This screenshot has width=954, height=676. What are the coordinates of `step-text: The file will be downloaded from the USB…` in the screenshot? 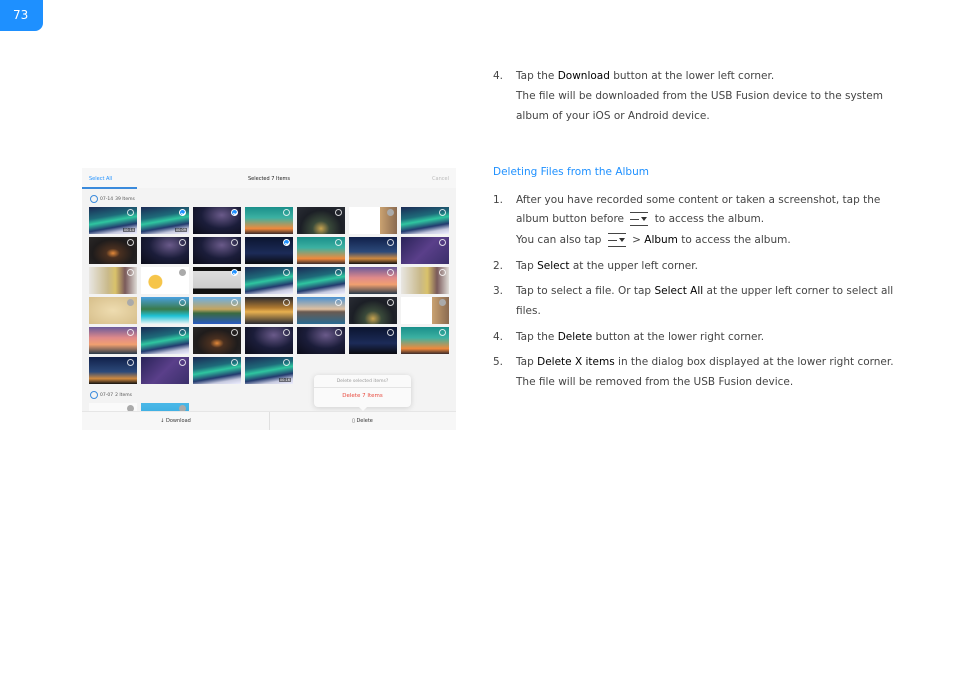 It's located at (699, 96).